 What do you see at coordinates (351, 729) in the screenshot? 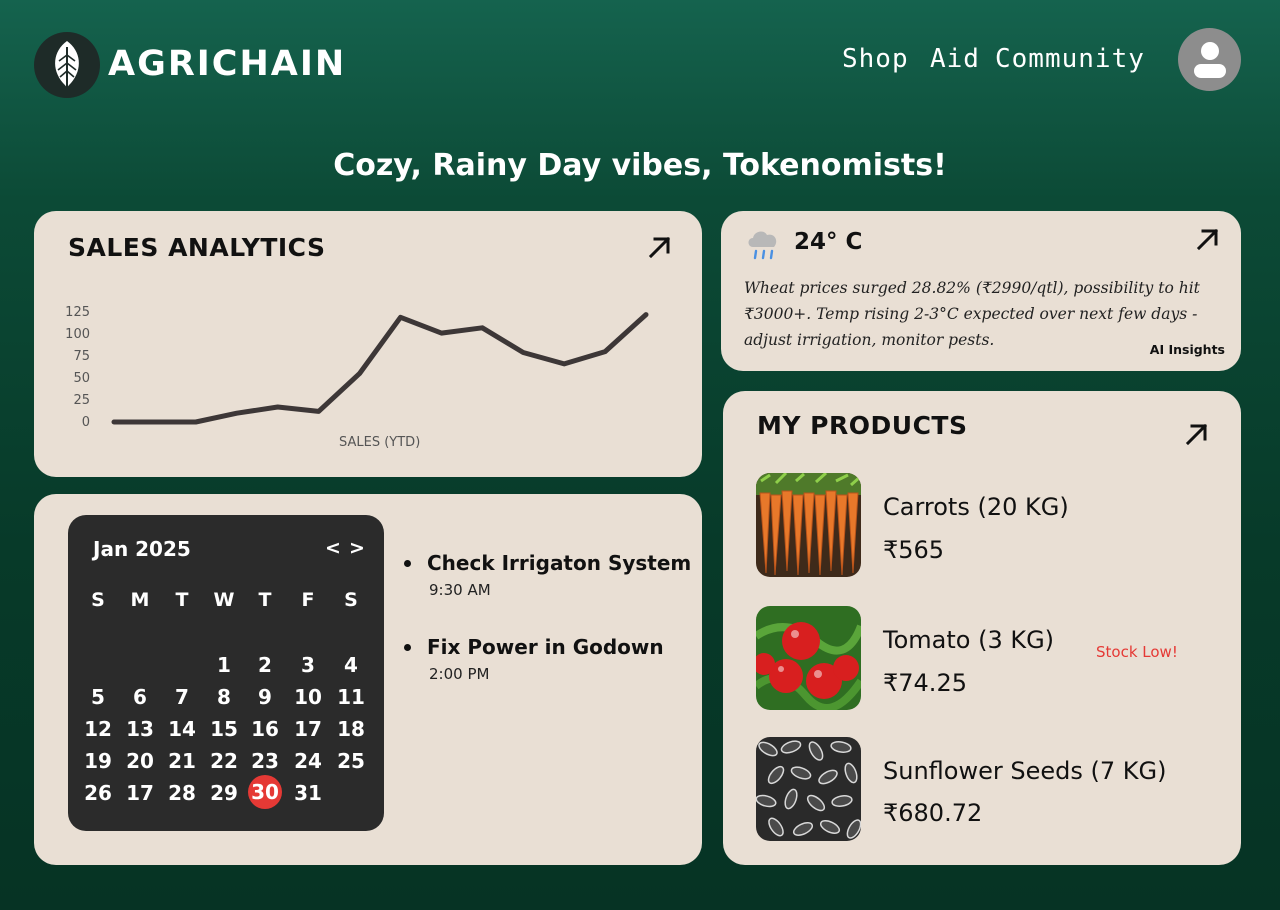
I see `calendar-day: 18` at bounding box center [351, 729].